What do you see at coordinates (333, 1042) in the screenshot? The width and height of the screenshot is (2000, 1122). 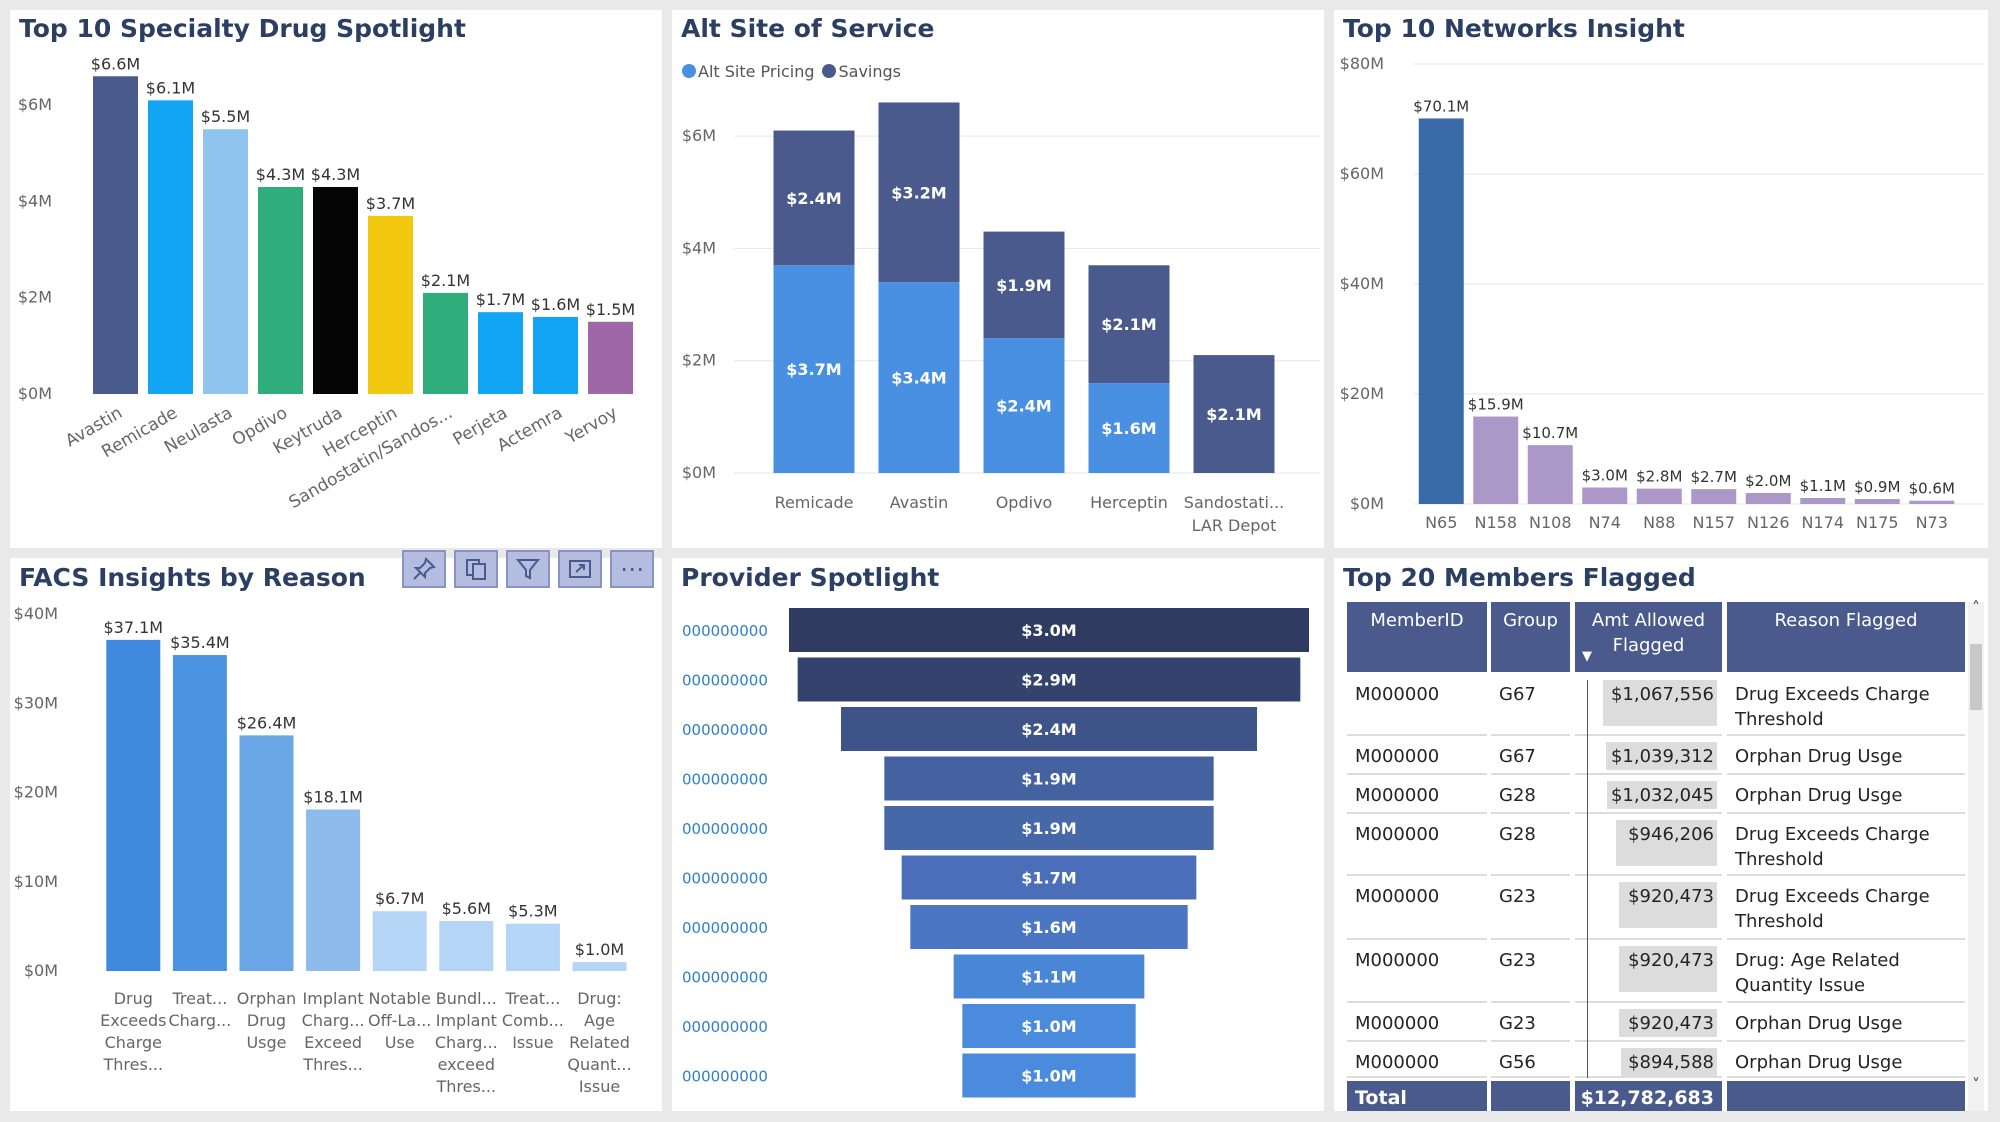 I see `x-tick-label: Exceed` at bounding box center [333, 1042].